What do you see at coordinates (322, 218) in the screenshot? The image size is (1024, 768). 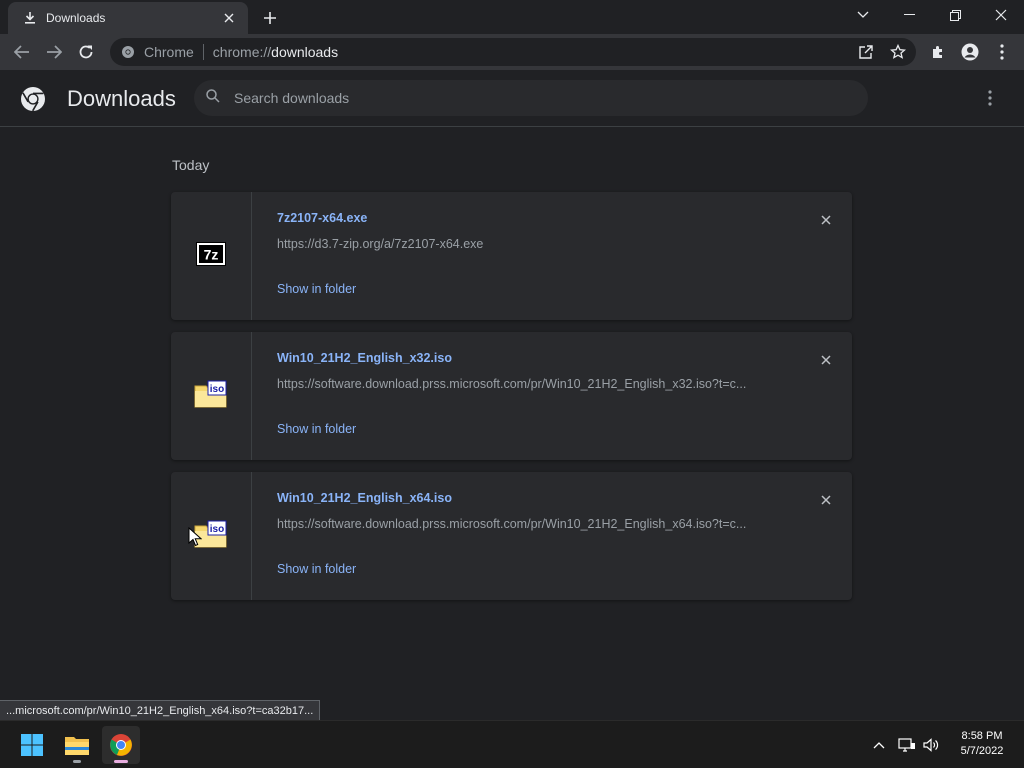 I see `file-name-link: 7z2107-x64.exe` at bounding box center [322, 218].